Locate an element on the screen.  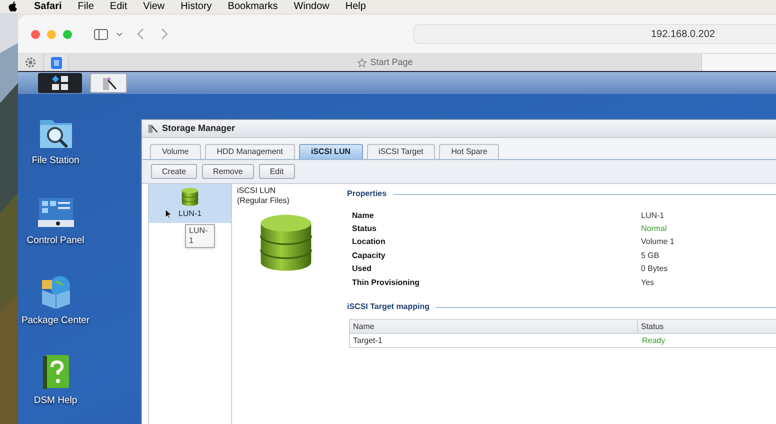
property-label: Location is located at coordinates (369, 242).